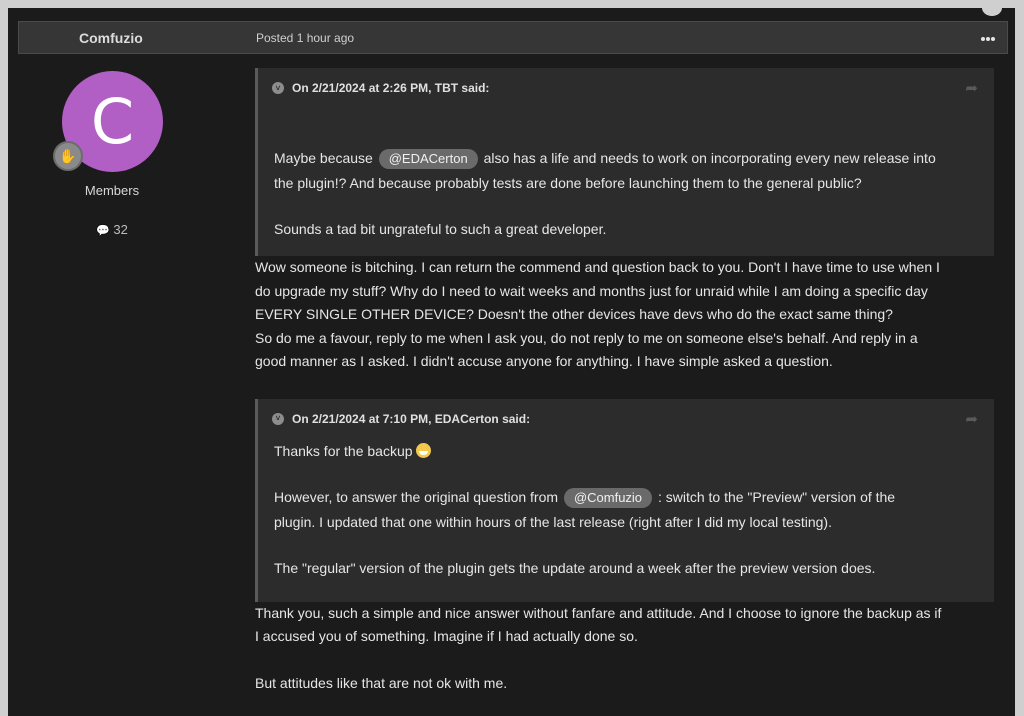 This screenshot has width=1024, height=716. I want to click on author-name-link: Comfuzio, so click(111, 38).